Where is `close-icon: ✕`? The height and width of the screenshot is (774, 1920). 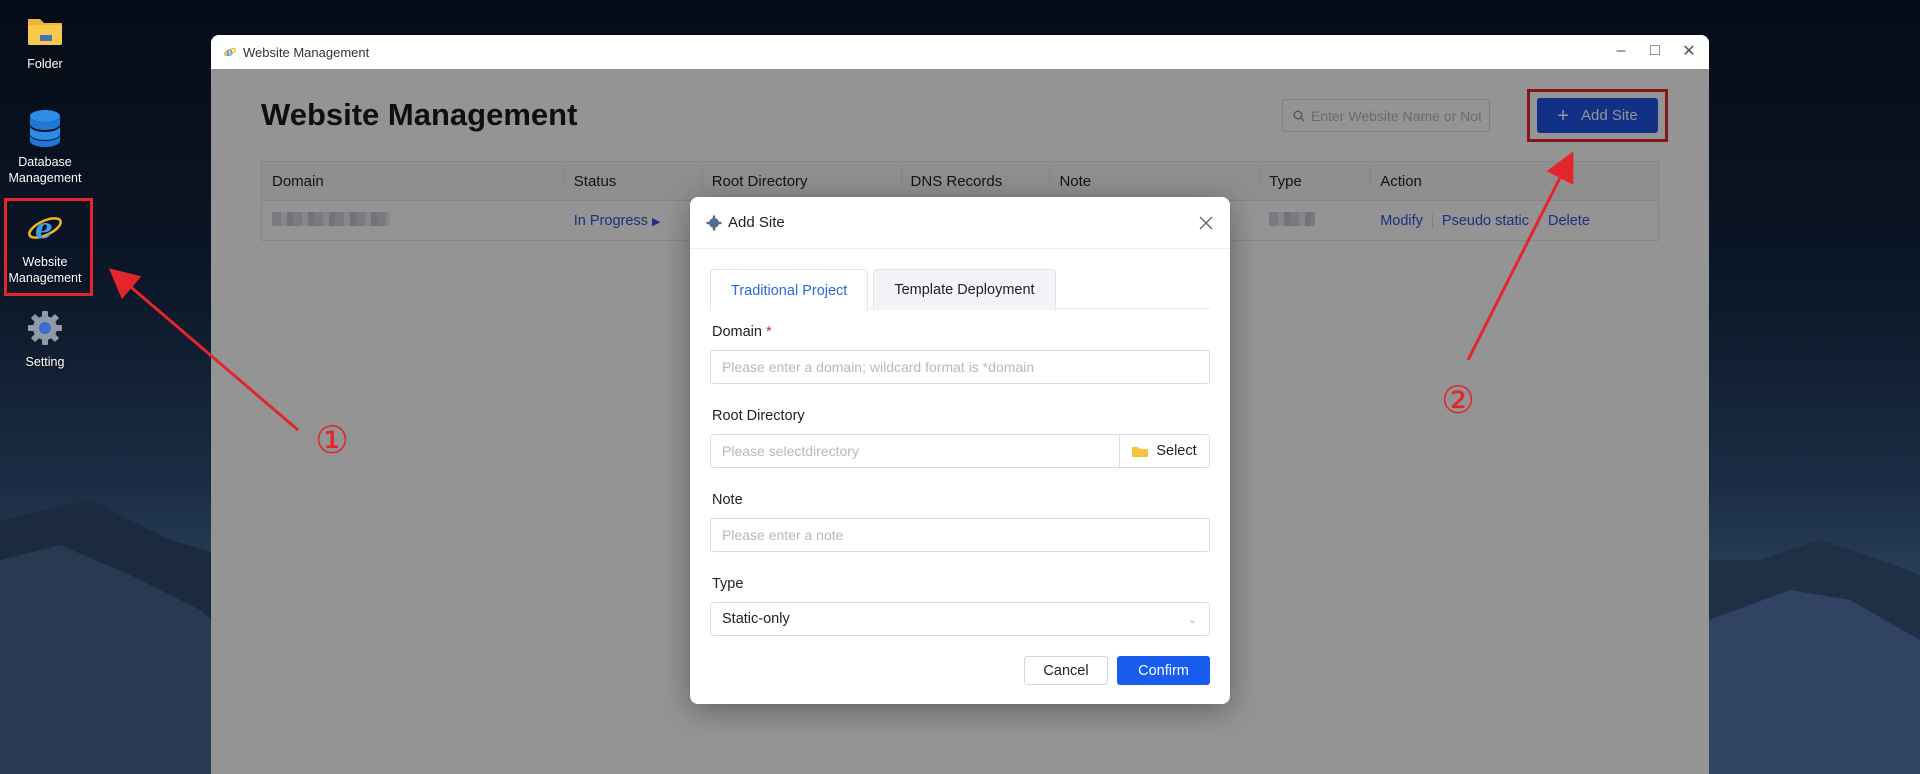
close-icon: ✕ is located at coordinates (1689, 51).